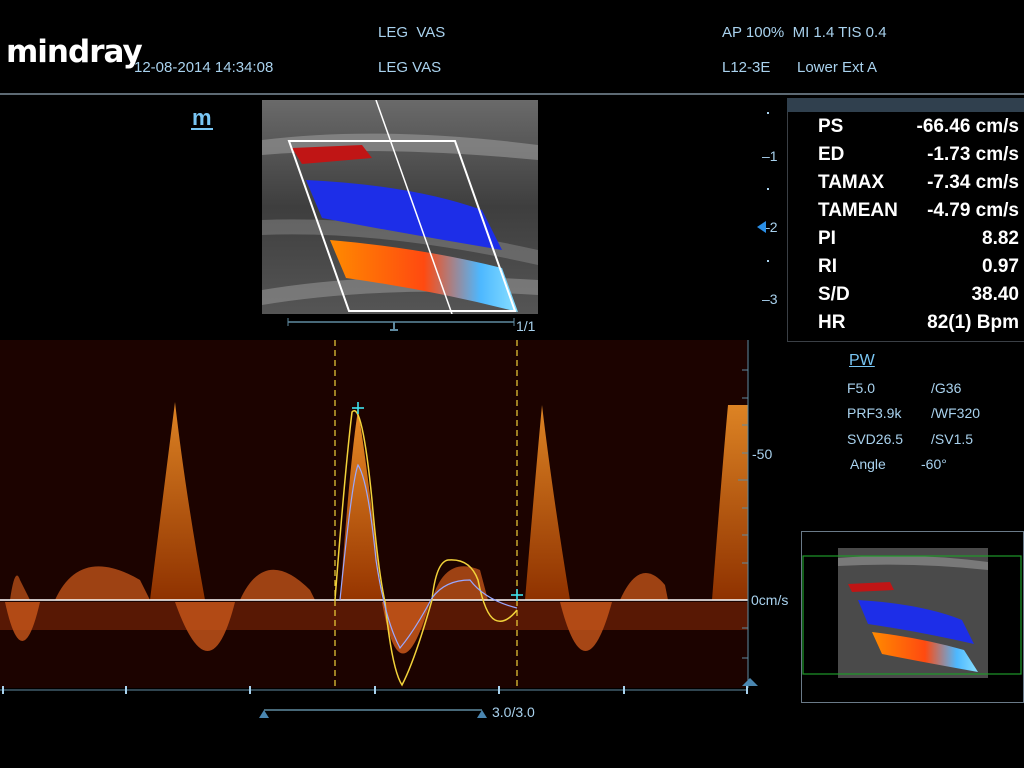 The height and width of the screenshot is (768, 1024). Describe the element at coordinates (862, 361) in the screenshot. I see `pw-mode-label: PW` at that location.